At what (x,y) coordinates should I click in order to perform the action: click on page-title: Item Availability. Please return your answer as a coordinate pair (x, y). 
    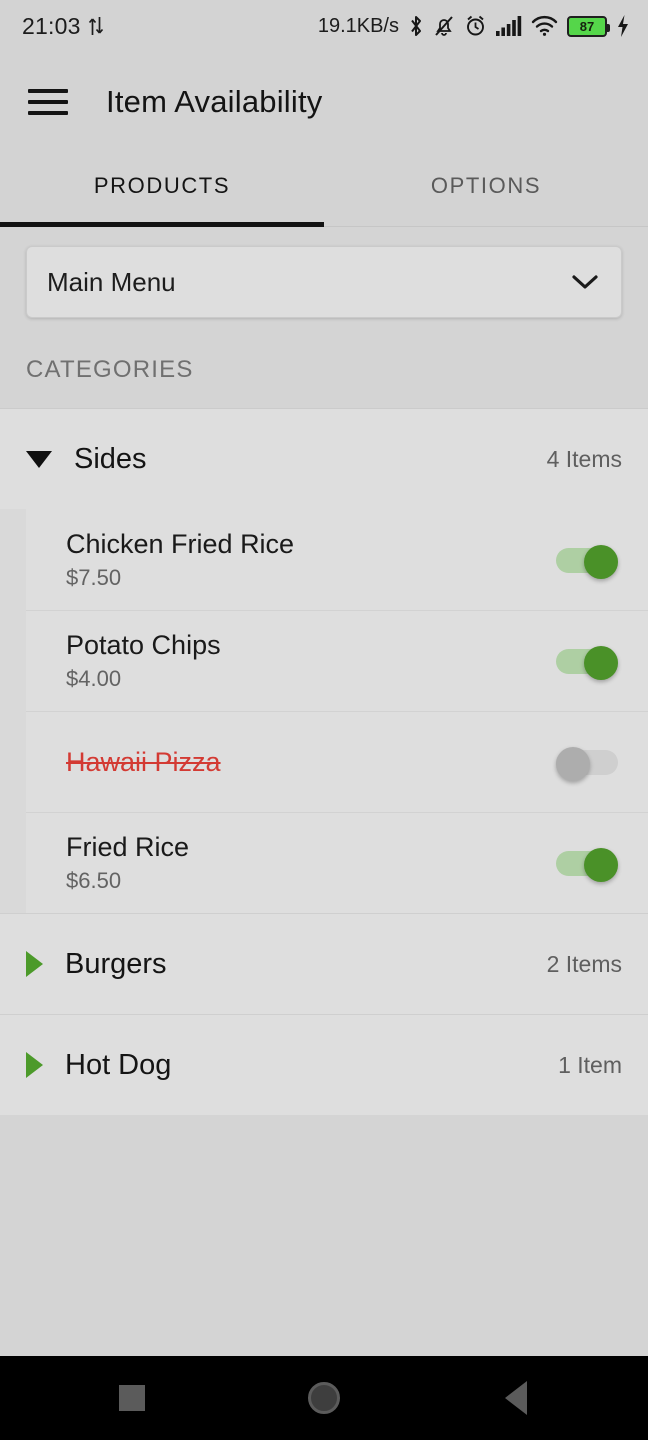
    Looking at the image, I should click on (214, 101).